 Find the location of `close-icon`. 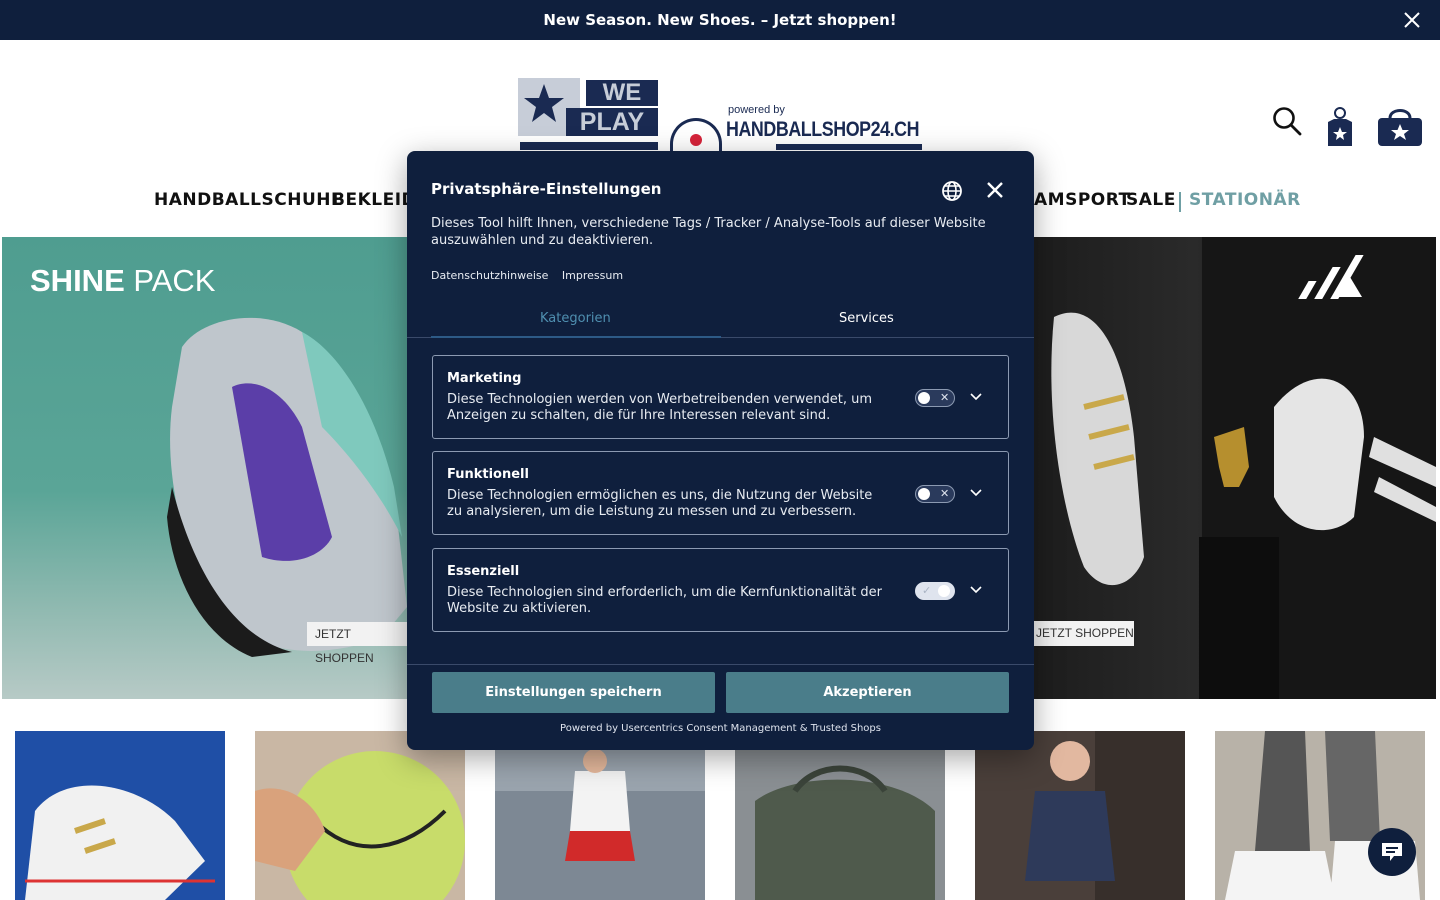

close-icon is located at coordinates (1412, 20).